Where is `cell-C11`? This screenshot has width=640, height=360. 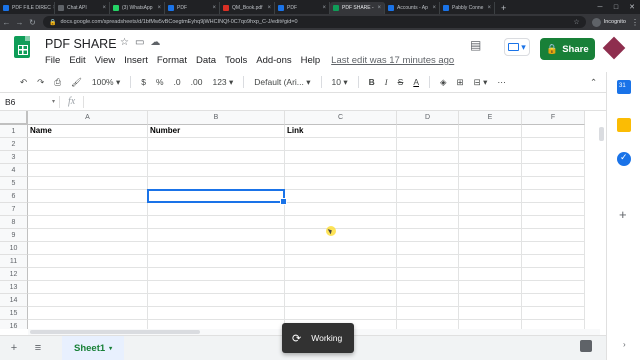
cell-C11 is located at coordinates (341, 261).